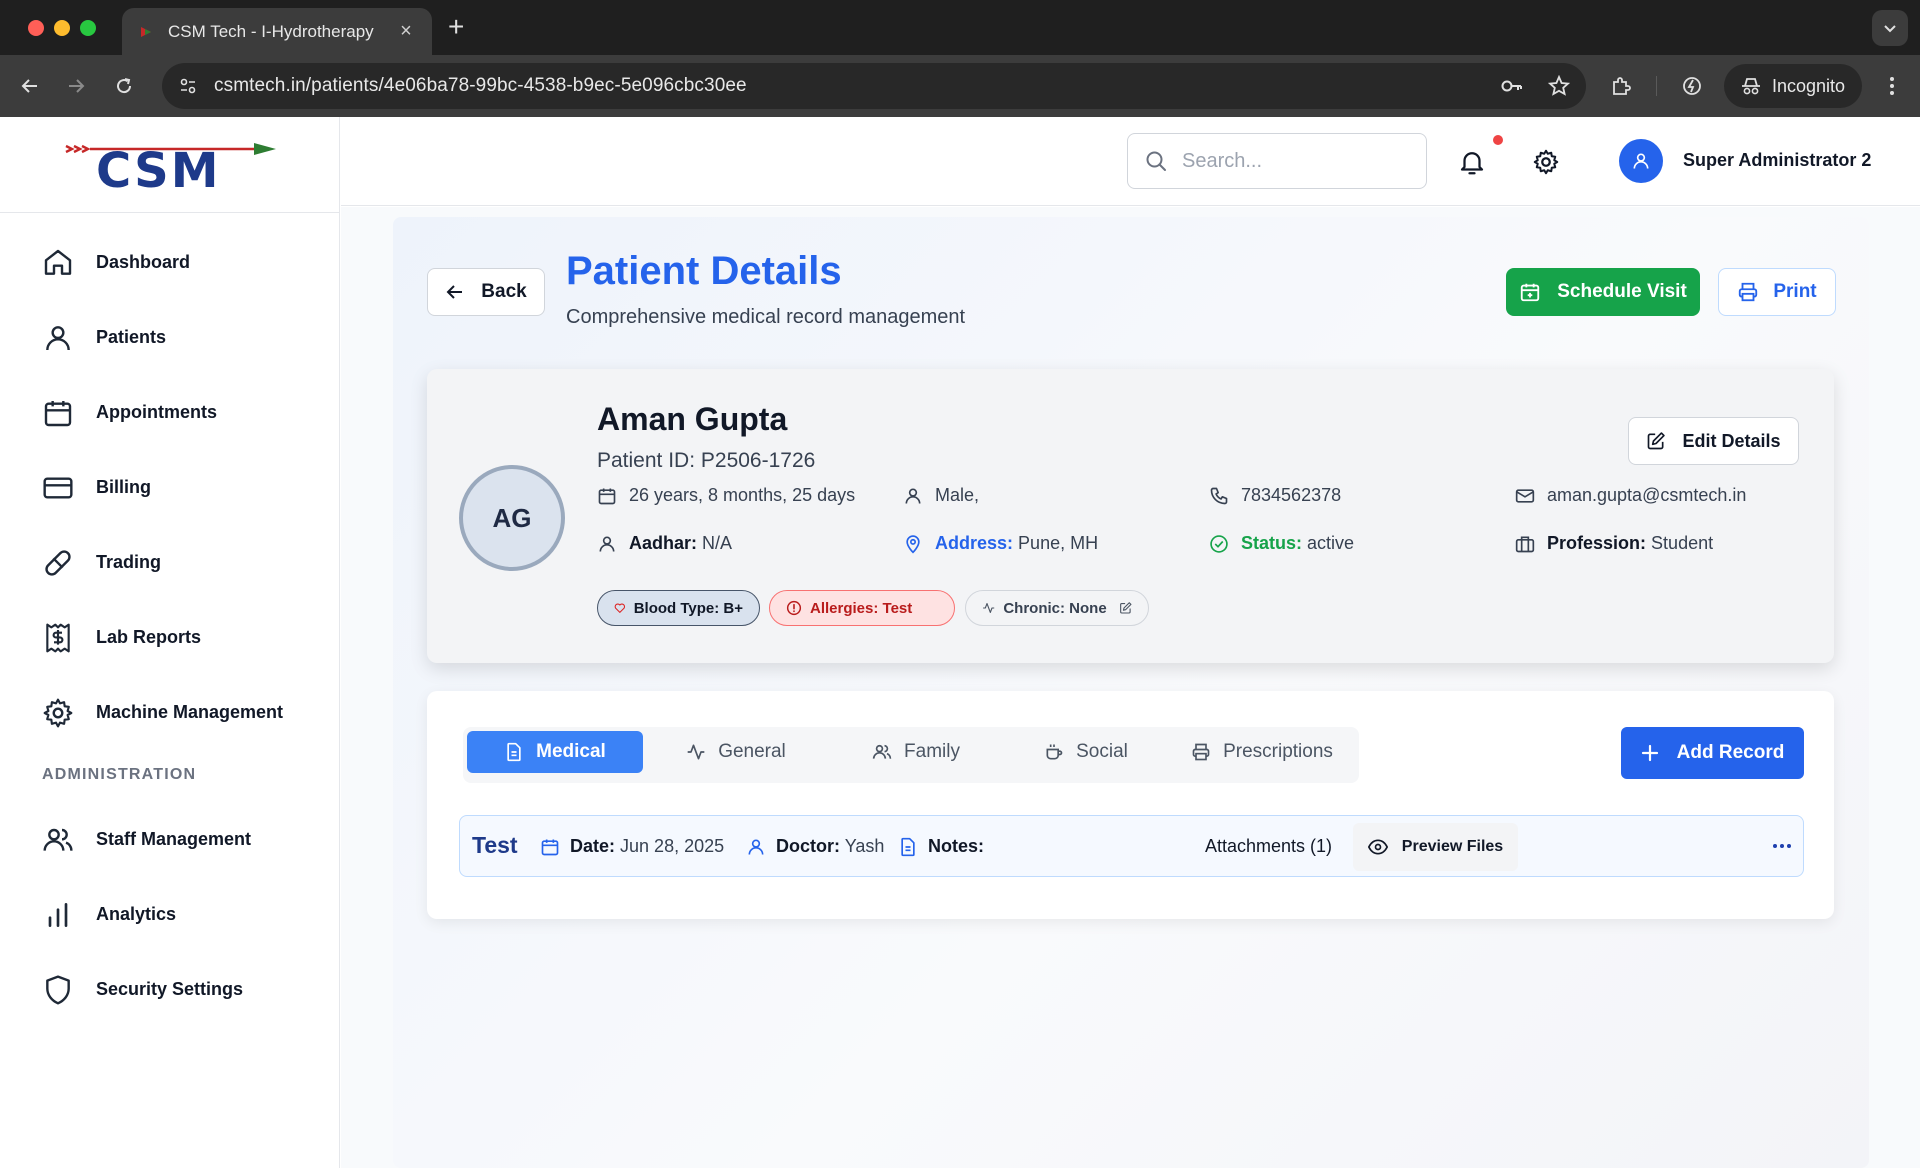 This screenshot has height=1168, width=1920. What do you see at coordinates (58, 413) in the screenshot?
I see `calendar-icon` at bounding box center [58, 413].